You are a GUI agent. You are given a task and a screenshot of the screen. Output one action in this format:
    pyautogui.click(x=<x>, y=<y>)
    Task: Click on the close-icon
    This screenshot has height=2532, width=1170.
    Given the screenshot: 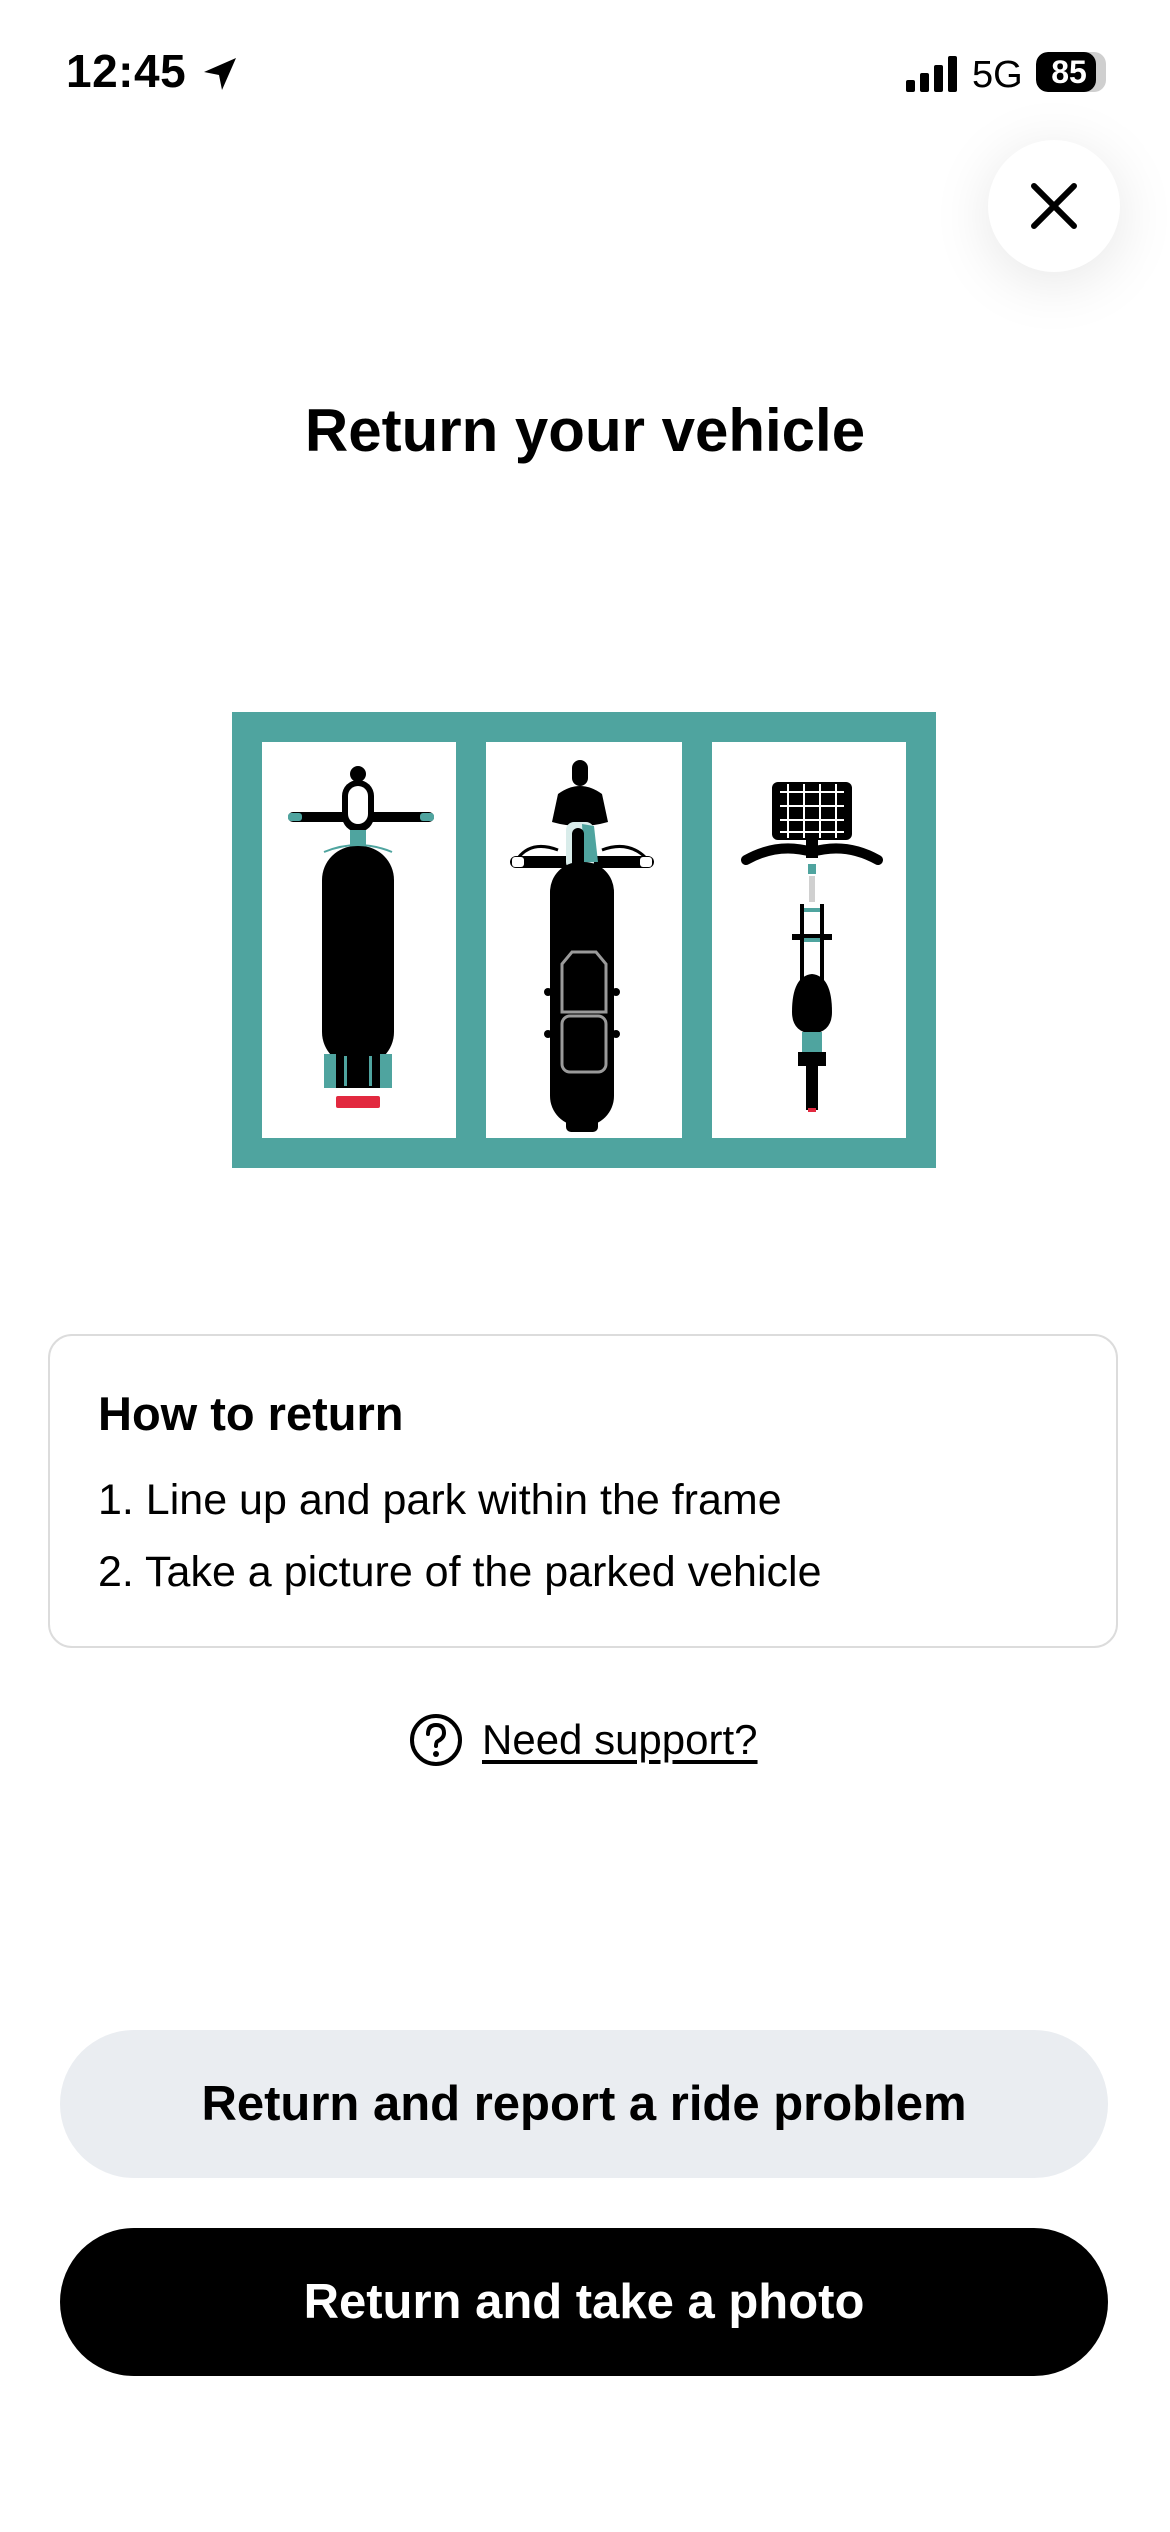 What is the action you would take?
    pyautogui.click(x=1054, y=206)
    